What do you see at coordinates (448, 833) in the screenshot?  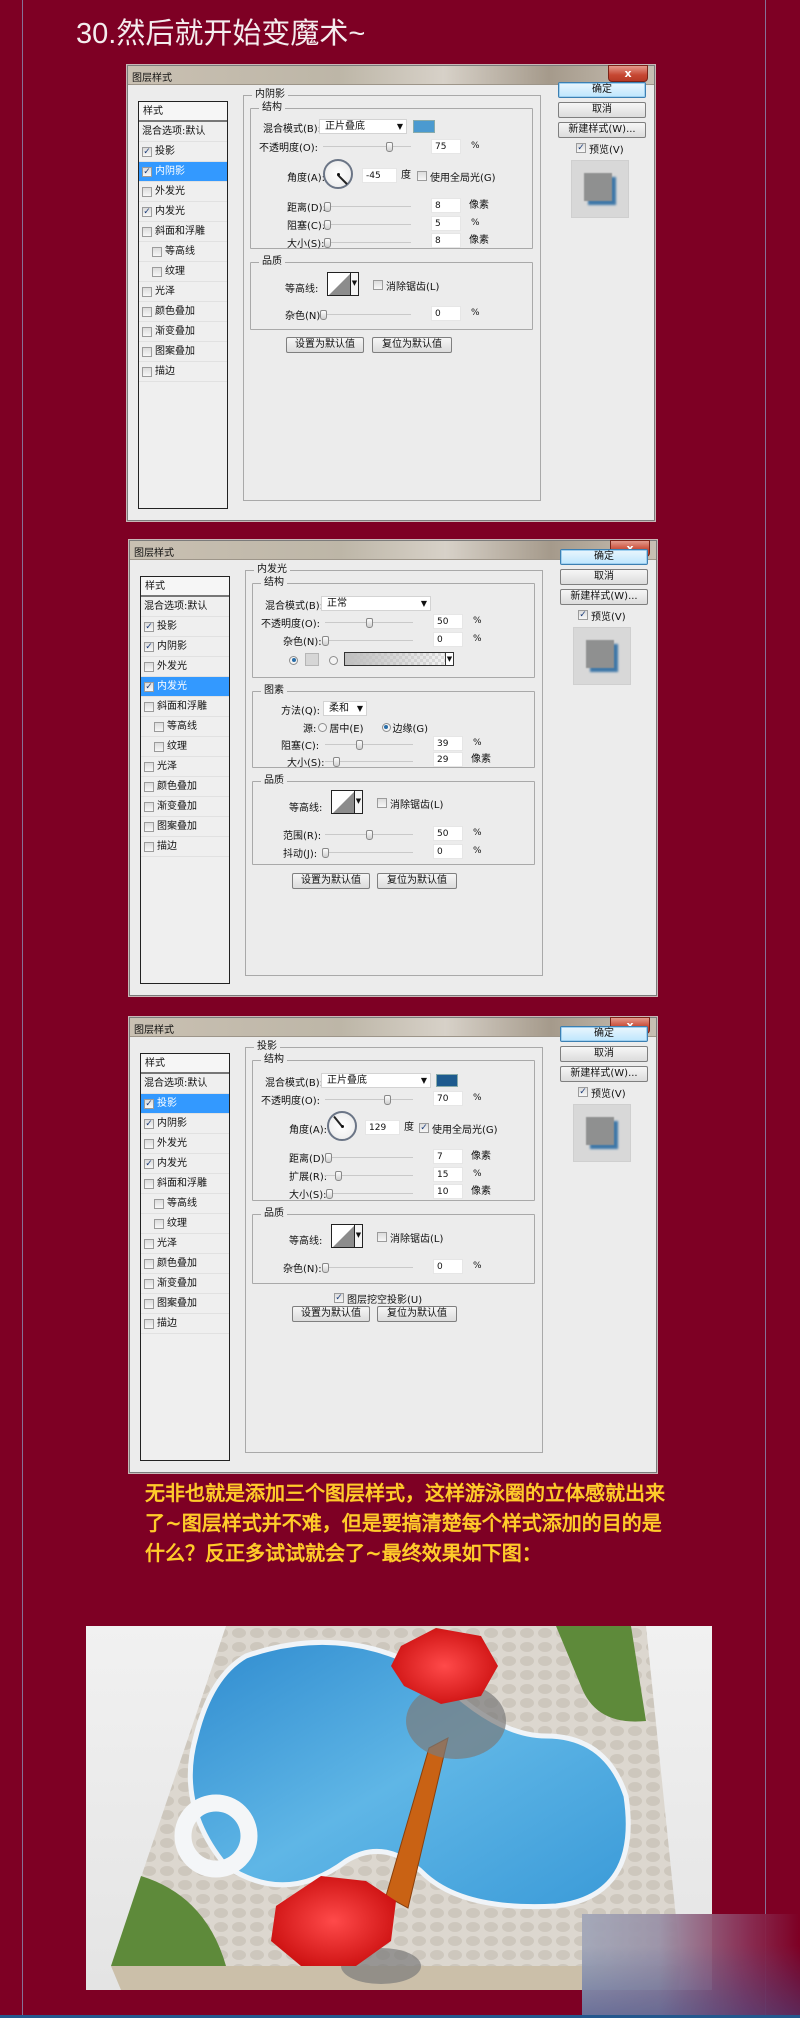 I see `range-input: 50` at bounding box center [448, 833].